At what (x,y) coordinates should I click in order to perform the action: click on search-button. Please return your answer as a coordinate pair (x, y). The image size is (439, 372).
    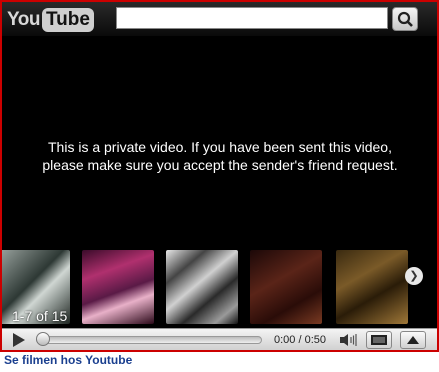
    Looking at the image, I should click on (405, 19).